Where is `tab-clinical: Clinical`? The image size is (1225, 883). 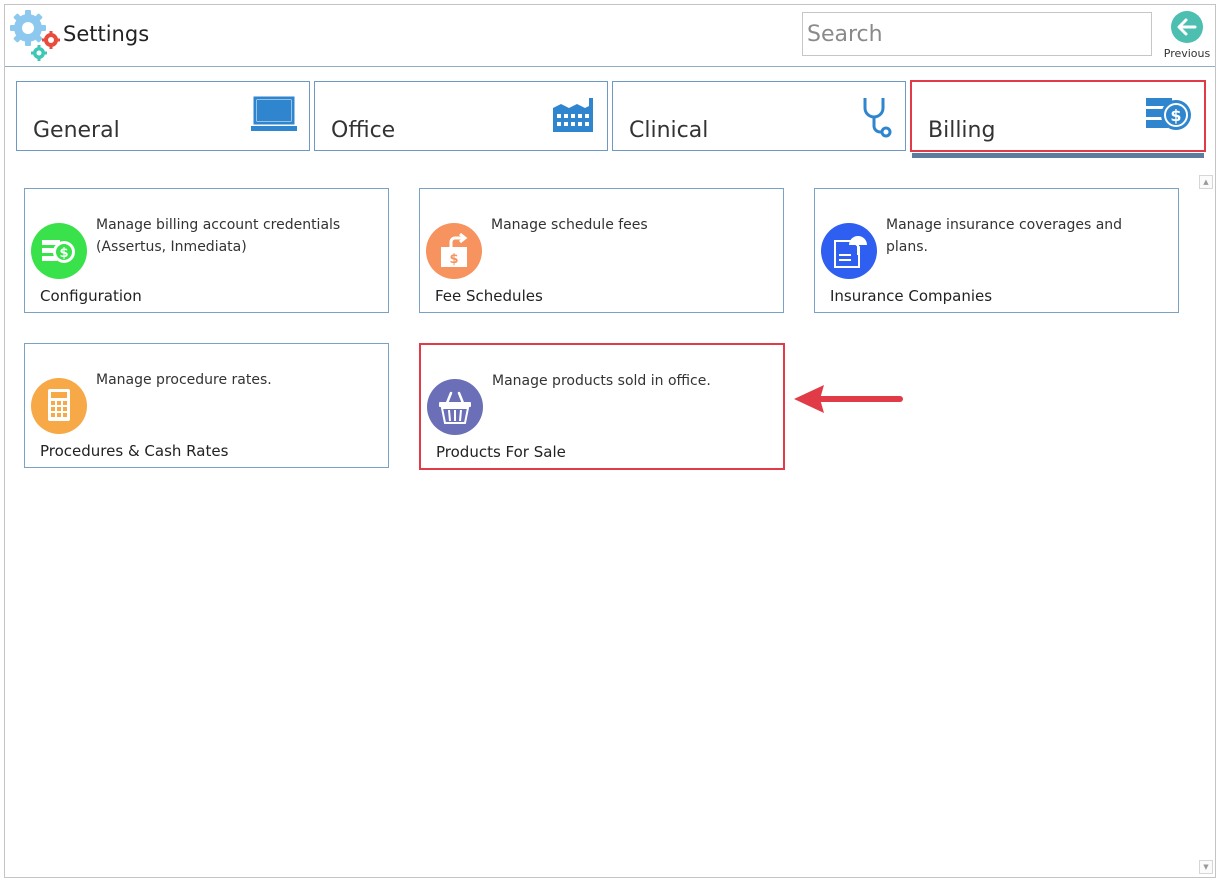
tab-clinical: Clinical is located at coordinates (759, 116).